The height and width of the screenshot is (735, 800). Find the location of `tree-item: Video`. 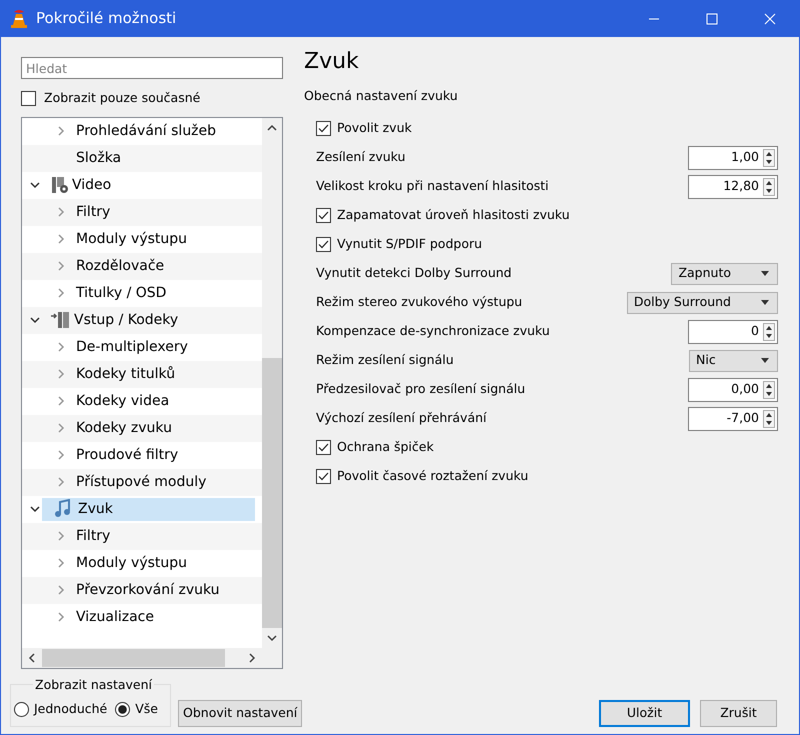

tree-item: Video is located at coordinates (91, 185).